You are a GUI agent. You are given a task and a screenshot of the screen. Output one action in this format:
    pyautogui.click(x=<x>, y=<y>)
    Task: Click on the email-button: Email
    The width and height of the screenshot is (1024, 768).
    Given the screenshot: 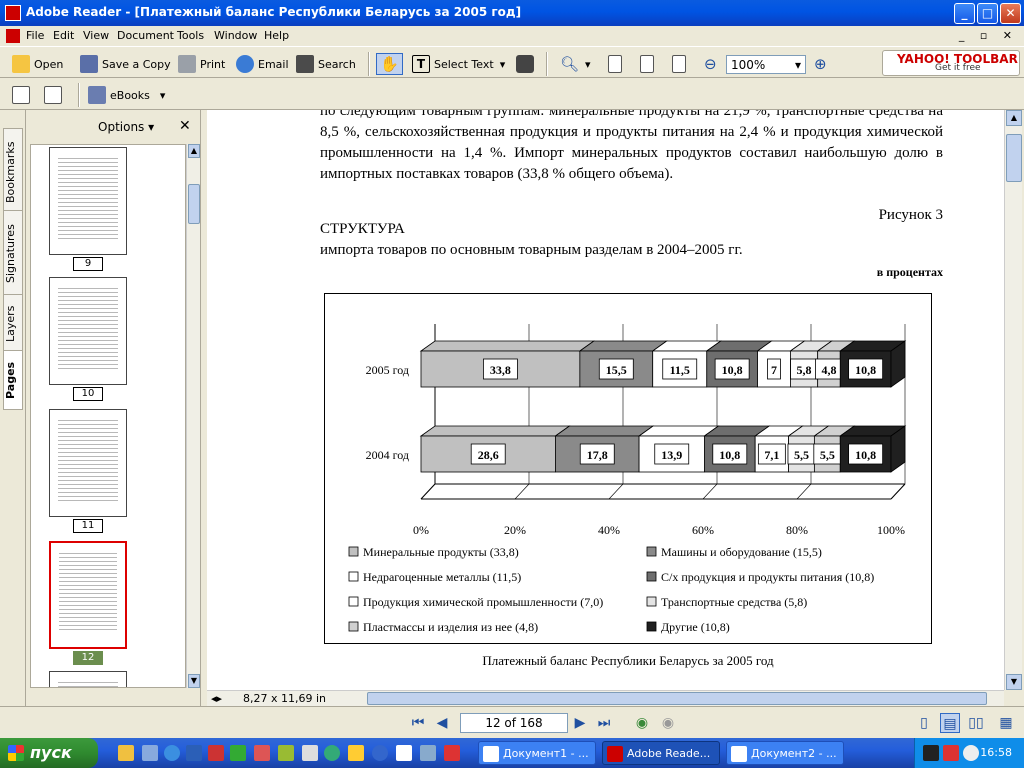 What is the action you would take?
    pyautogui.click(x=262, y=64)
    